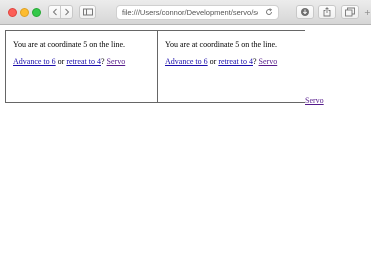 This screenshot has height=280, width=371. I want to click on download-icon, so click(305, 12).